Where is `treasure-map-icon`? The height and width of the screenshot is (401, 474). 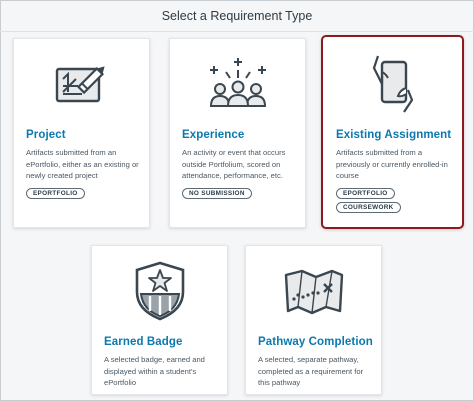
treasure-map-icon is located at coordinates (313, 291).